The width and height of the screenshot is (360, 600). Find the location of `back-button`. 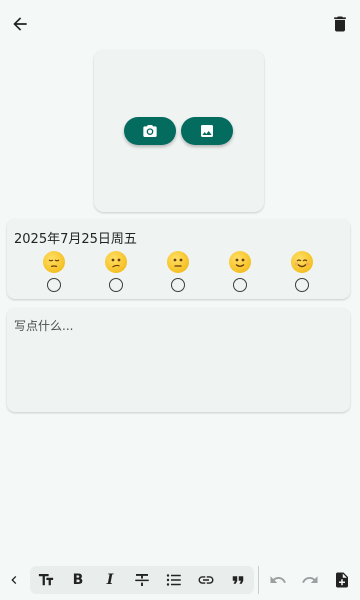

back-button is located at coordinates (20, 24).